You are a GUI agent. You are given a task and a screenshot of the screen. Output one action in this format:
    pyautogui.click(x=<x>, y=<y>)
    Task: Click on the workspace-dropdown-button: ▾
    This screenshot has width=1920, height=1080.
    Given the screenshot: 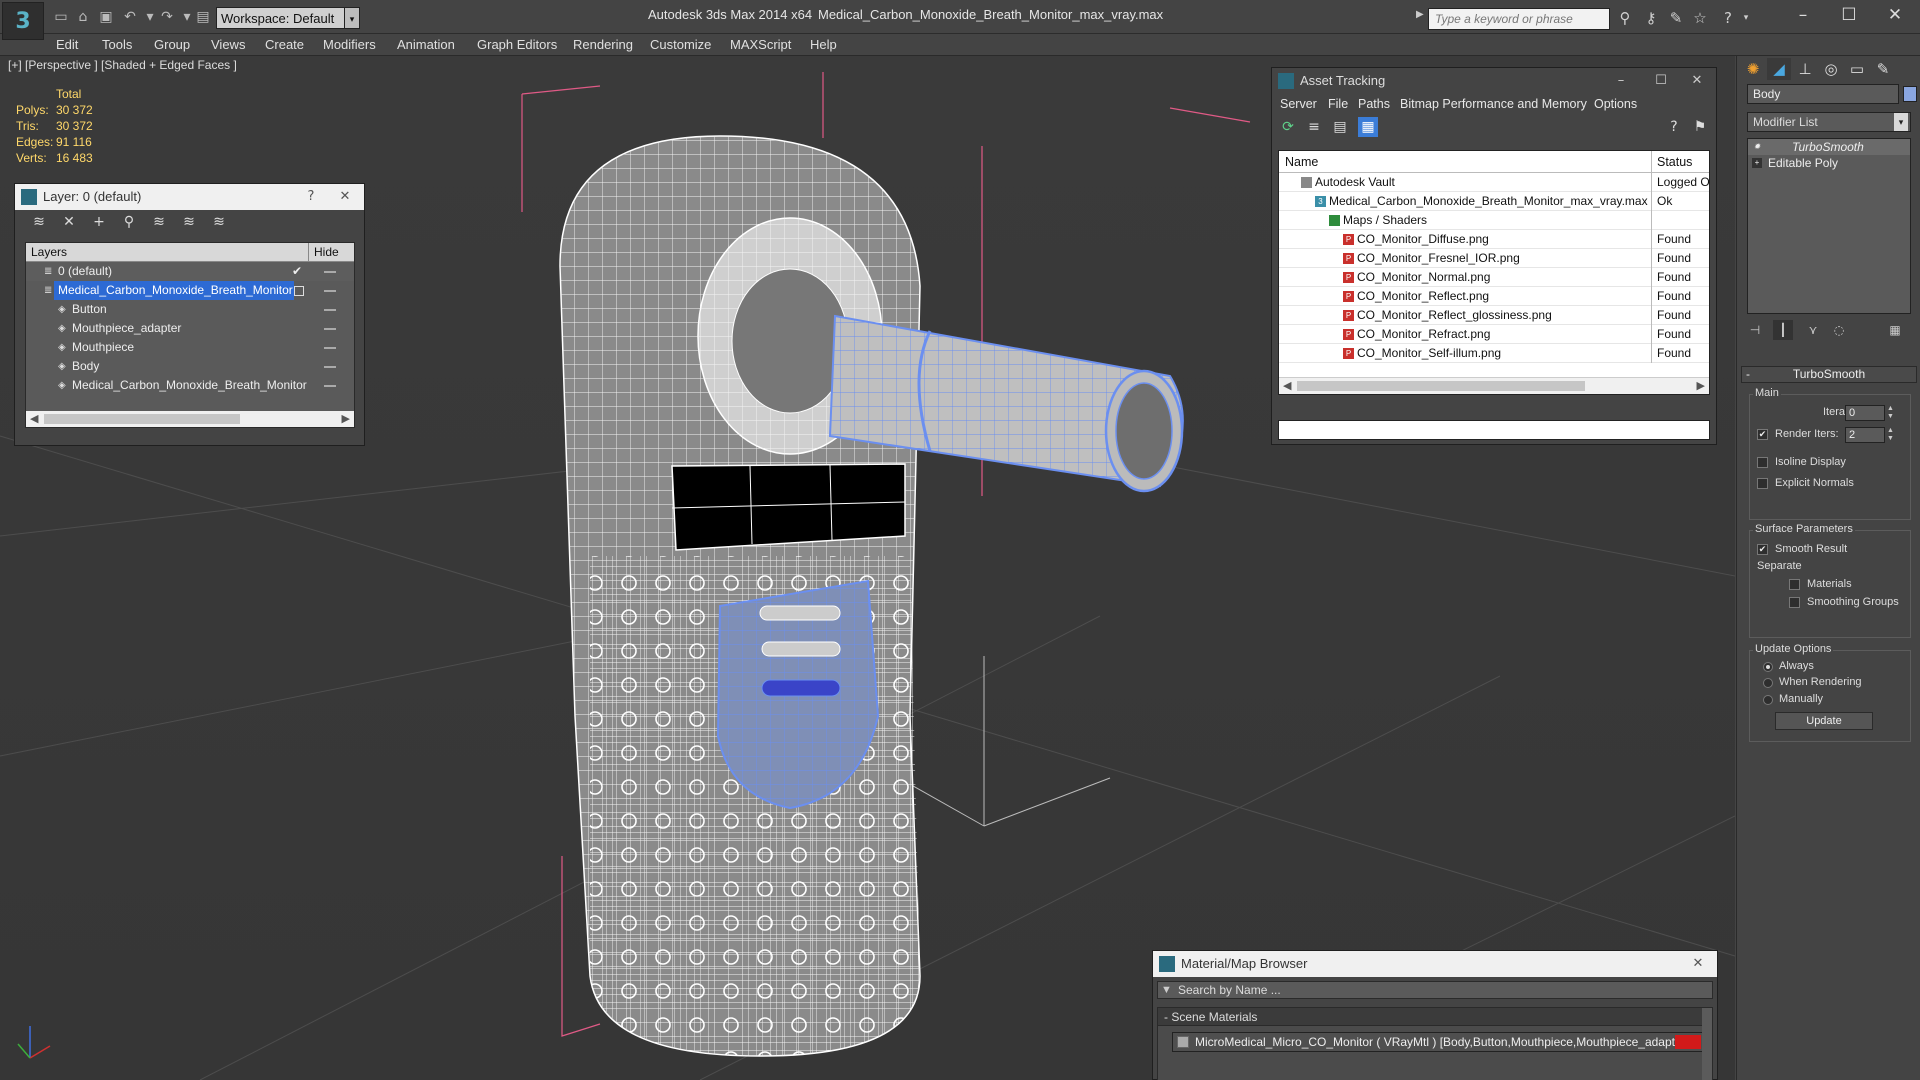 What is the action you would take?
    pyautogui.click(x=352, y=18)
    